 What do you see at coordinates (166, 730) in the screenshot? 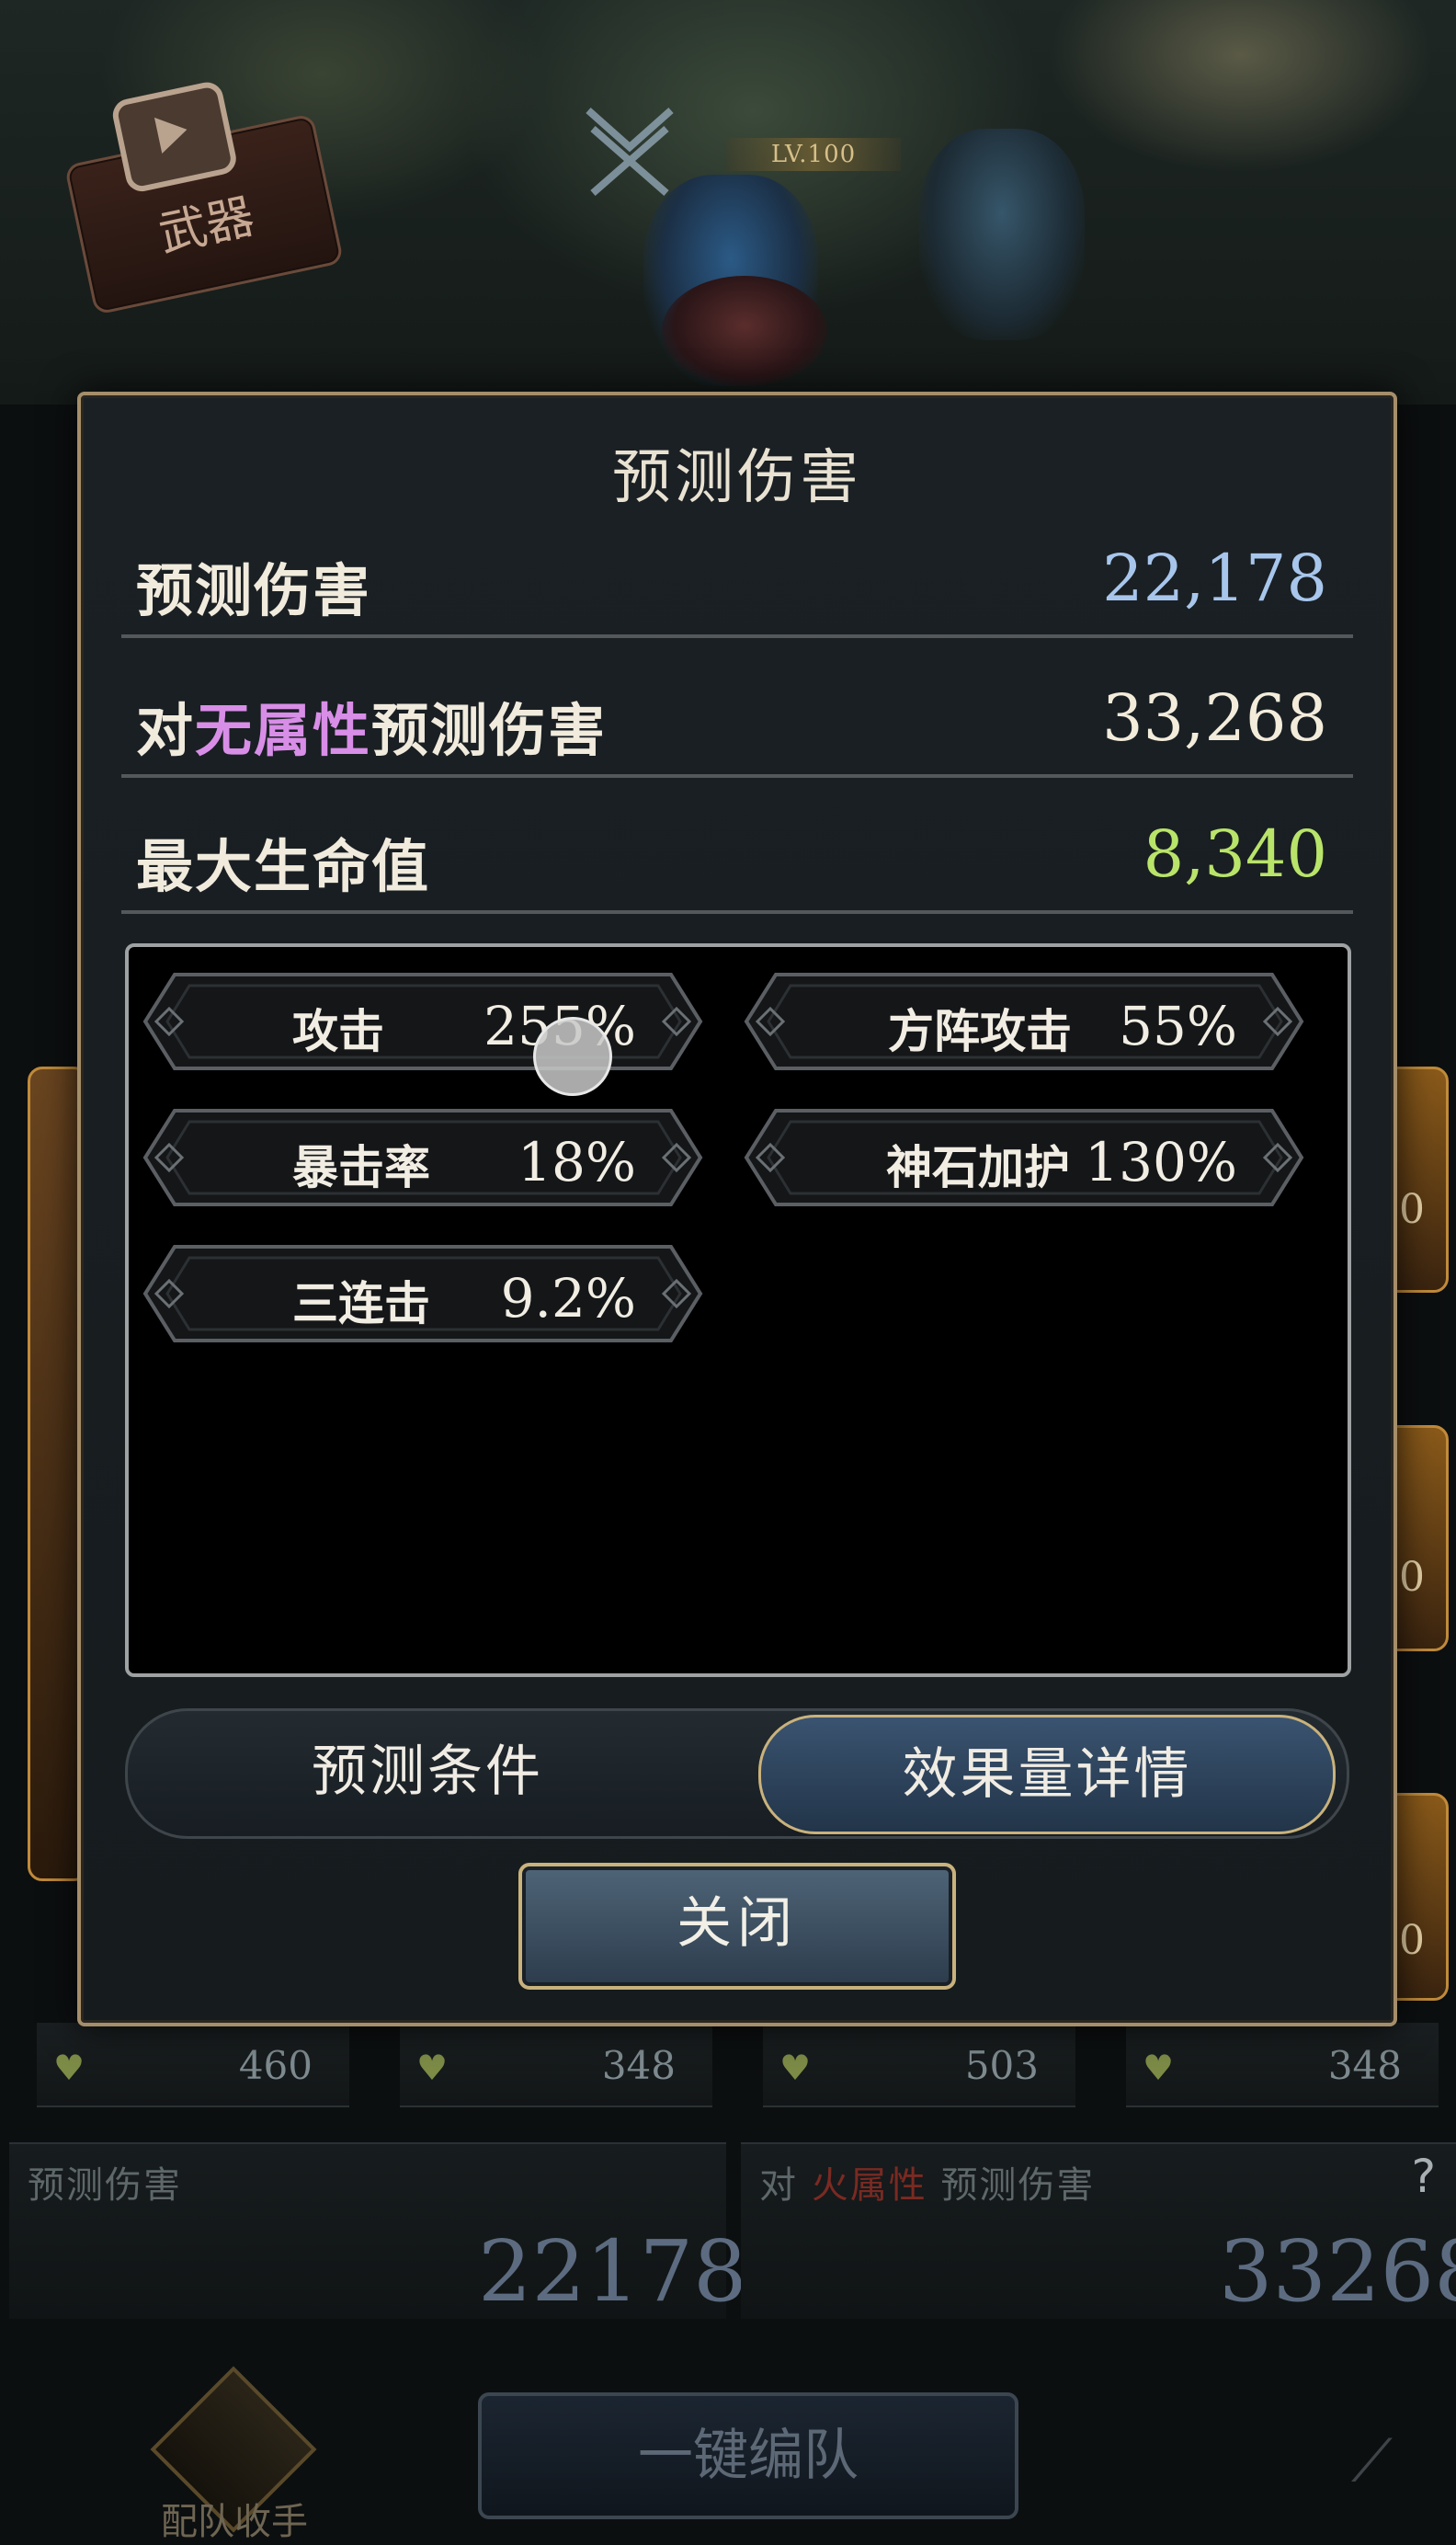
I see `label-prefix: 对` at bounding box center [166, 730].